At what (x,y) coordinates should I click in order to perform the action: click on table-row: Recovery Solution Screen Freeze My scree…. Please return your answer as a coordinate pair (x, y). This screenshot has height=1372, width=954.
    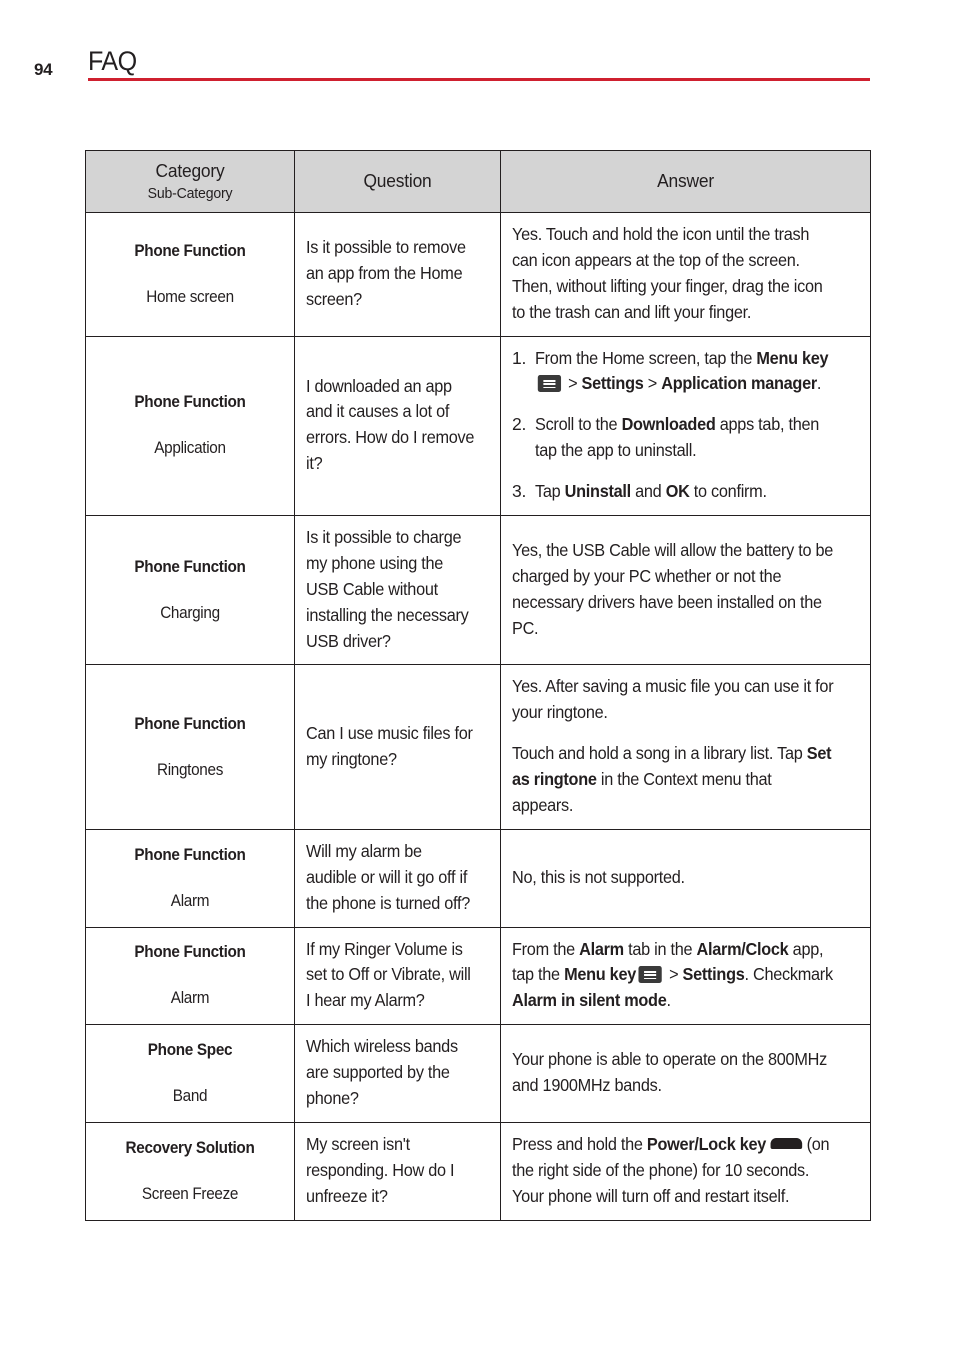
    Looking at the image, I should click on (478, 1171).